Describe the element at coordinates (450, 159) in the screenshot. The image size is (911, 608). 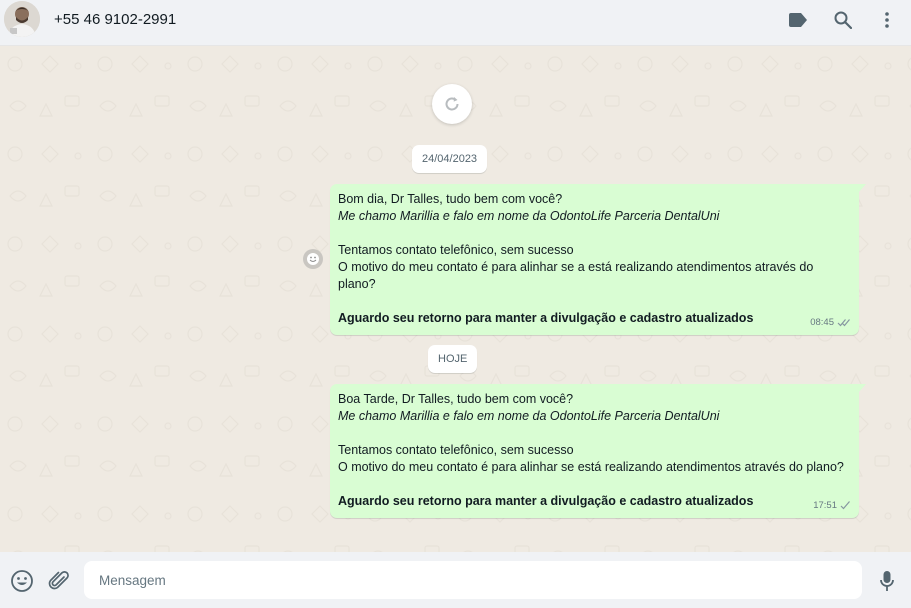
I see `date-separator: 24/04/2023` at that location.